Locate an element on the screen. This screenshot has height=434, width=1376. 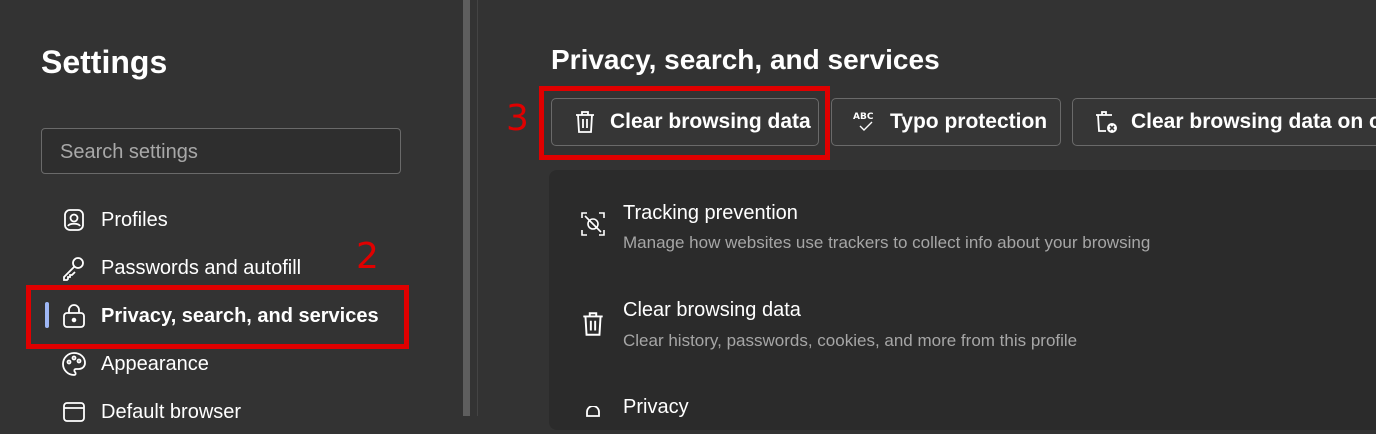
sidebar-item-default-browser: Default browser is located at coordinates (150, 412).